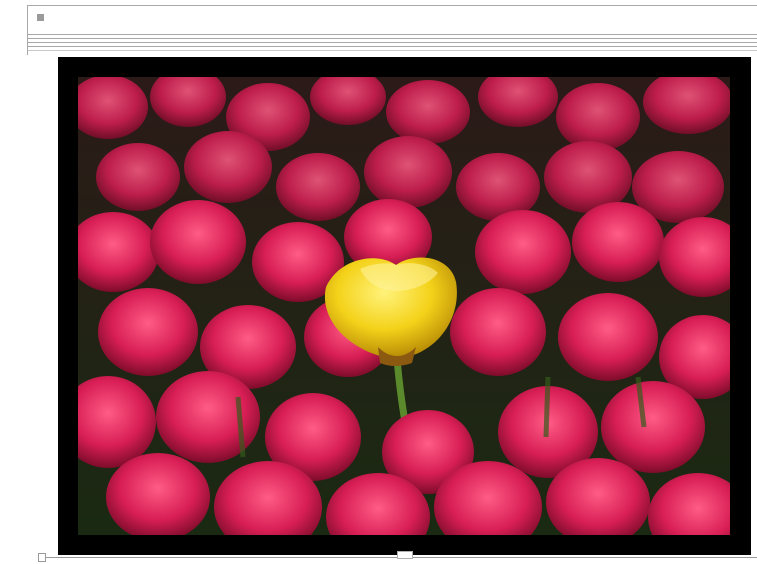 This screenshot has height=564, width=757. What do you see at coordinates (40, 17) in the screenshot?
I see `small-square-icon` at bounding box center [40, 17].